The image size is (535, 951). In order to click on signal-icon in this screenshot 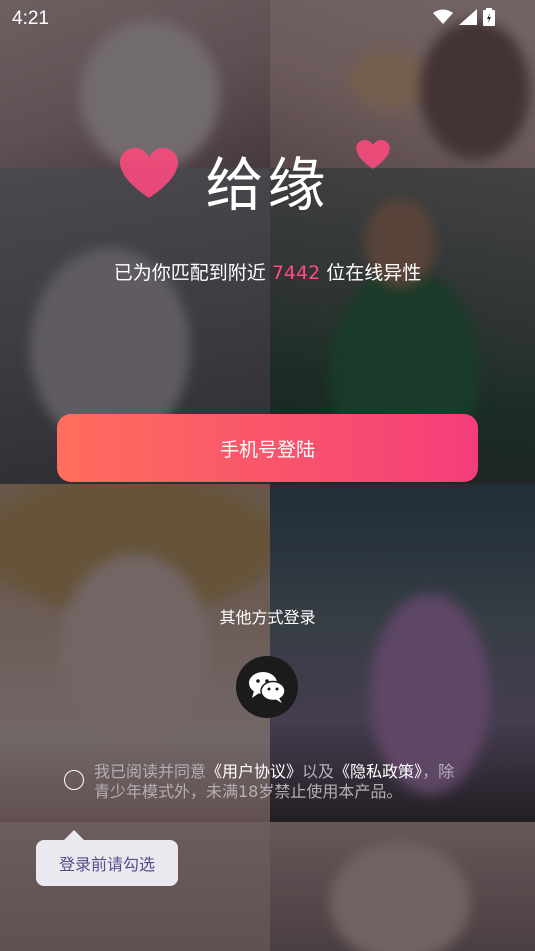, I will do `click(468, 19)`.